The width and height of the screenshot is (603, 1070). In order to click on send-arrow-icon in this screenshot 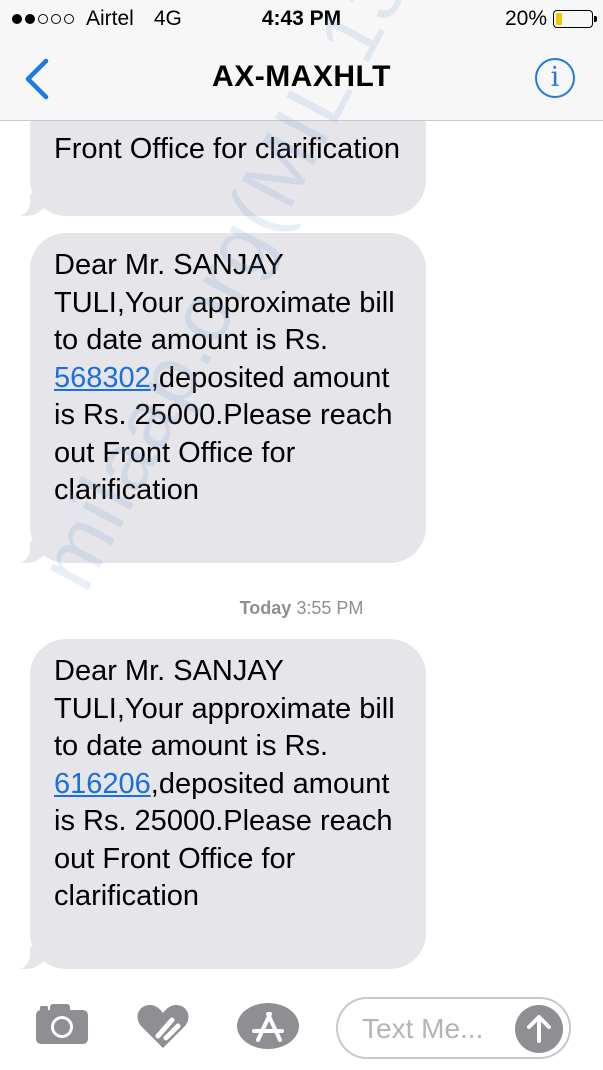, I will do `click(539, 1029)`.